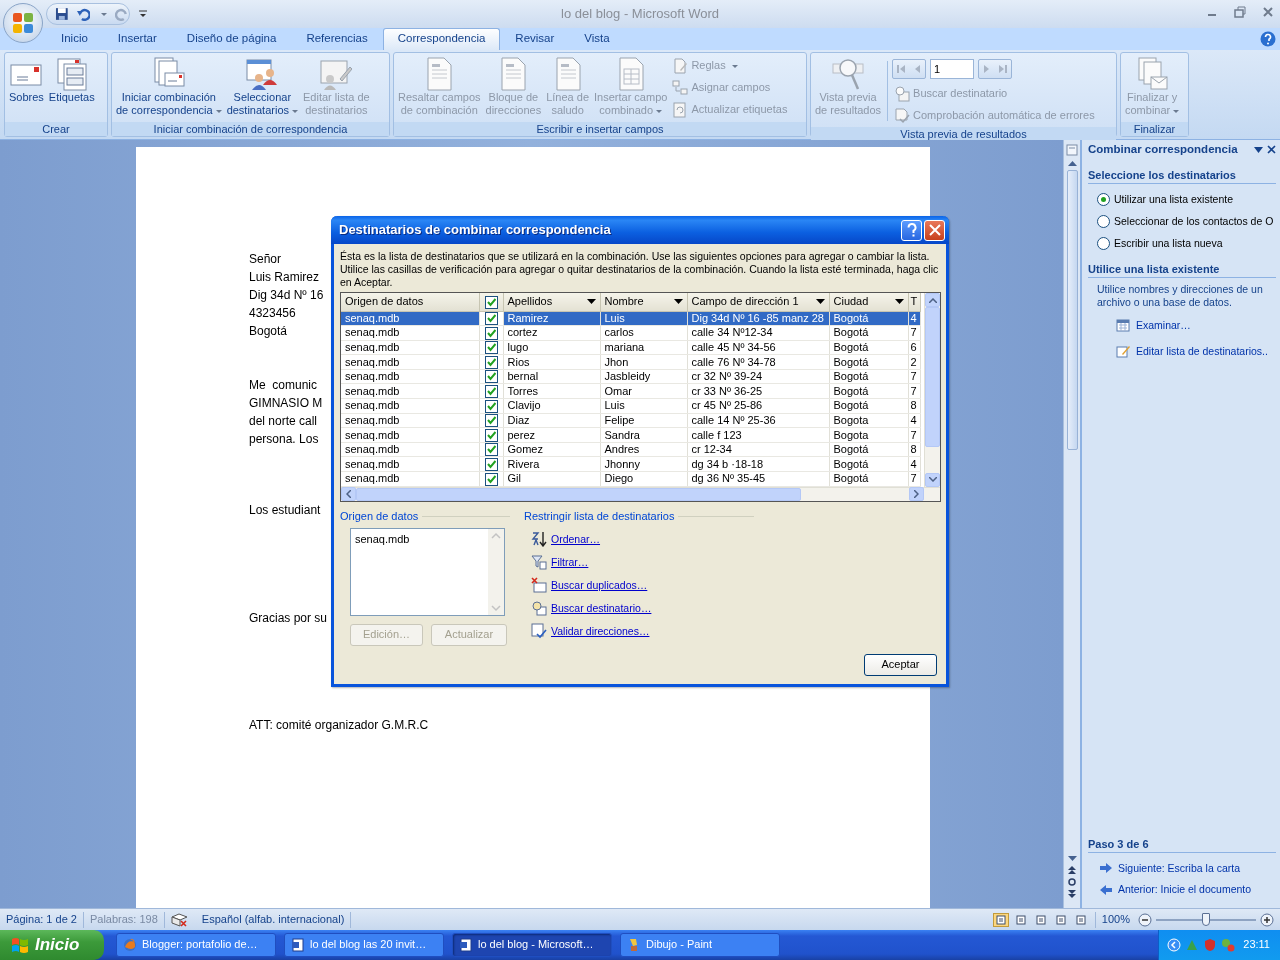 The height and width of the screenshot is (960, 1280). I want to click on close-button, so click(934, 230).